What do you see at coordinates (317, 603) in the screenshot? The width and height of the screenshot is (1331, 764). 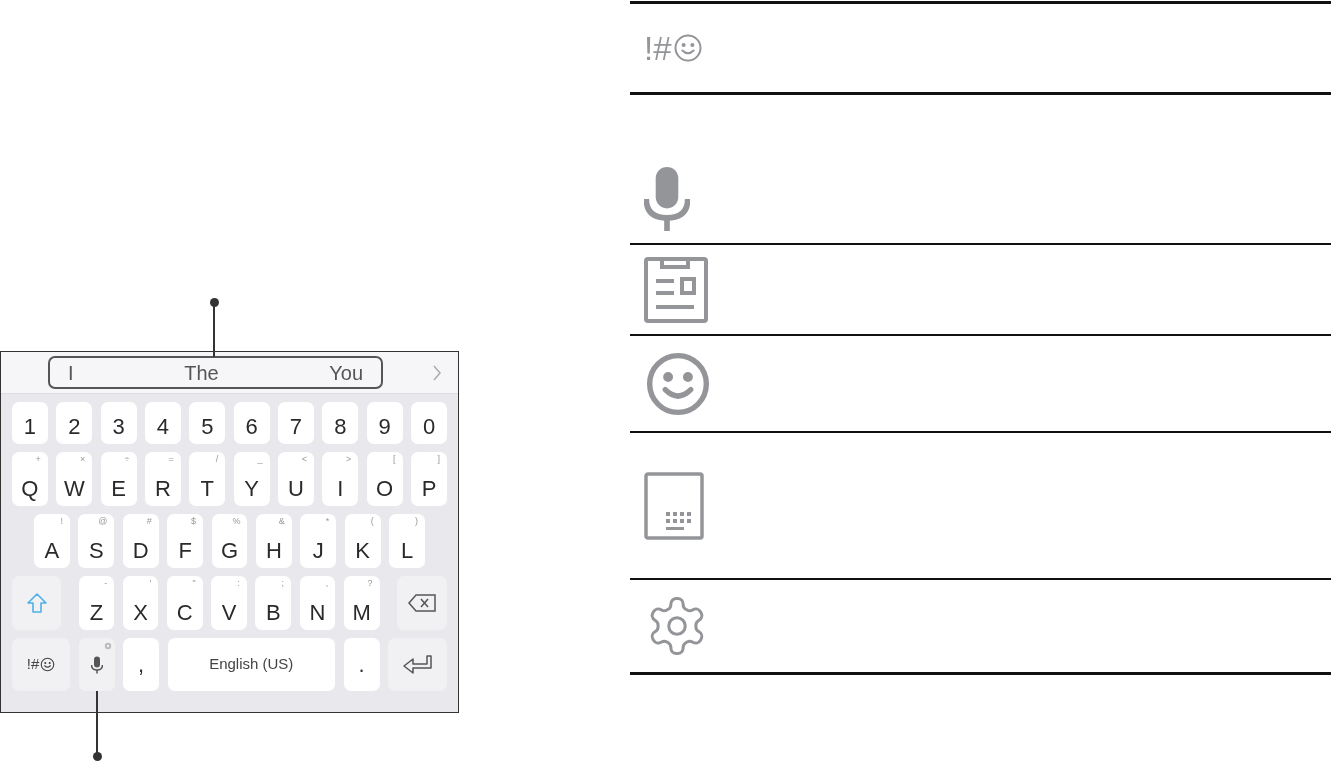 I see `key: , N` at bounding box center [317, 603].